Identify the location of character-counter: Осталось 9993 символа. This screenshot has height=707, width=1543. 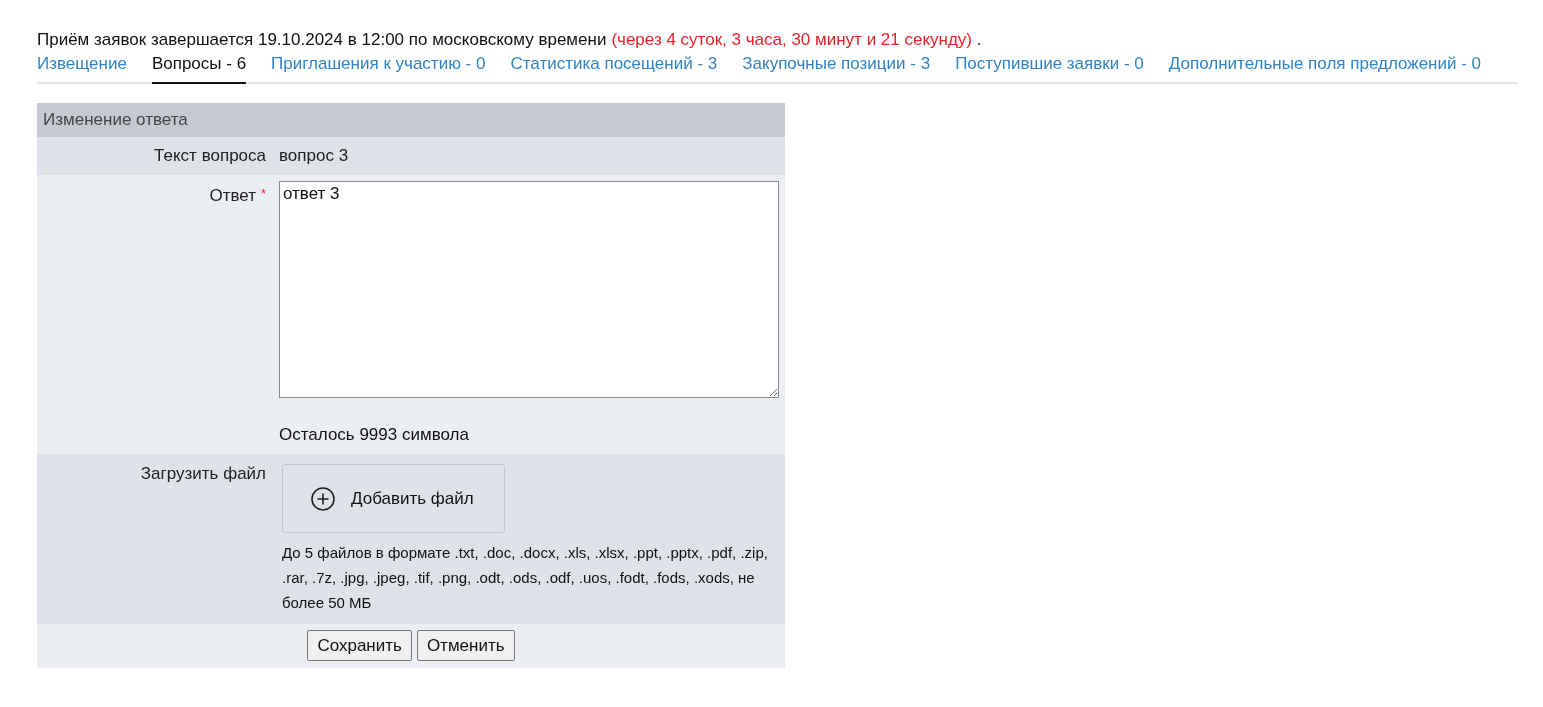
(374, 435).